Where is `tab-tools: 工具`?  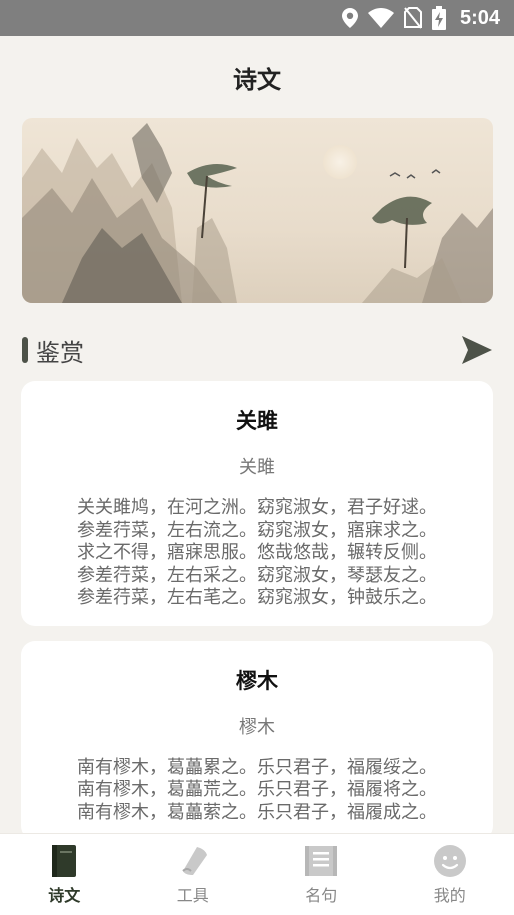
tab-tools: 工具 is located at coordinates (193, 874).